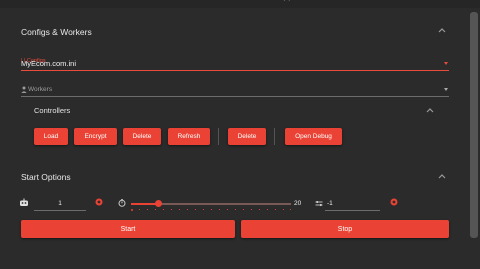  What do you see at coordinates (158, 203) in the screenshot?
I see `slider-thumb` at bounding box center [158, 203].